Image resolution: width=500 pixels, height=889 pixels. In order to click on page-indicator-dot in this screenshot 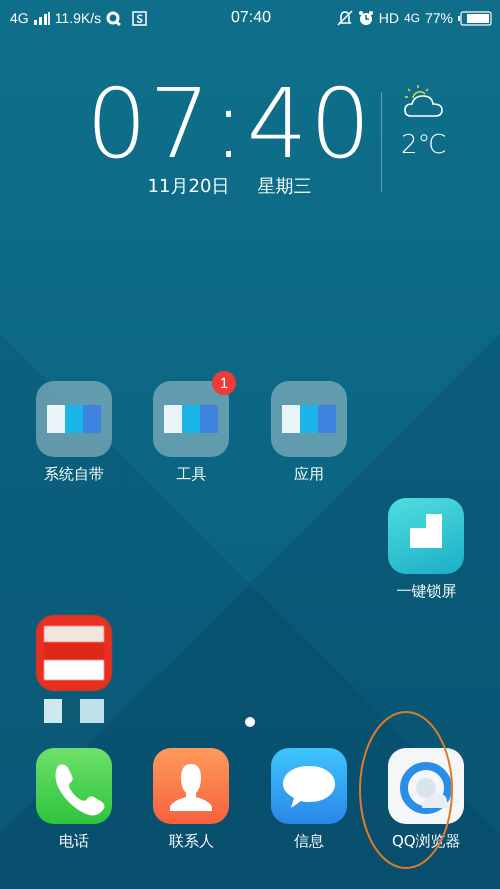, I will do `click(250, 722)`.